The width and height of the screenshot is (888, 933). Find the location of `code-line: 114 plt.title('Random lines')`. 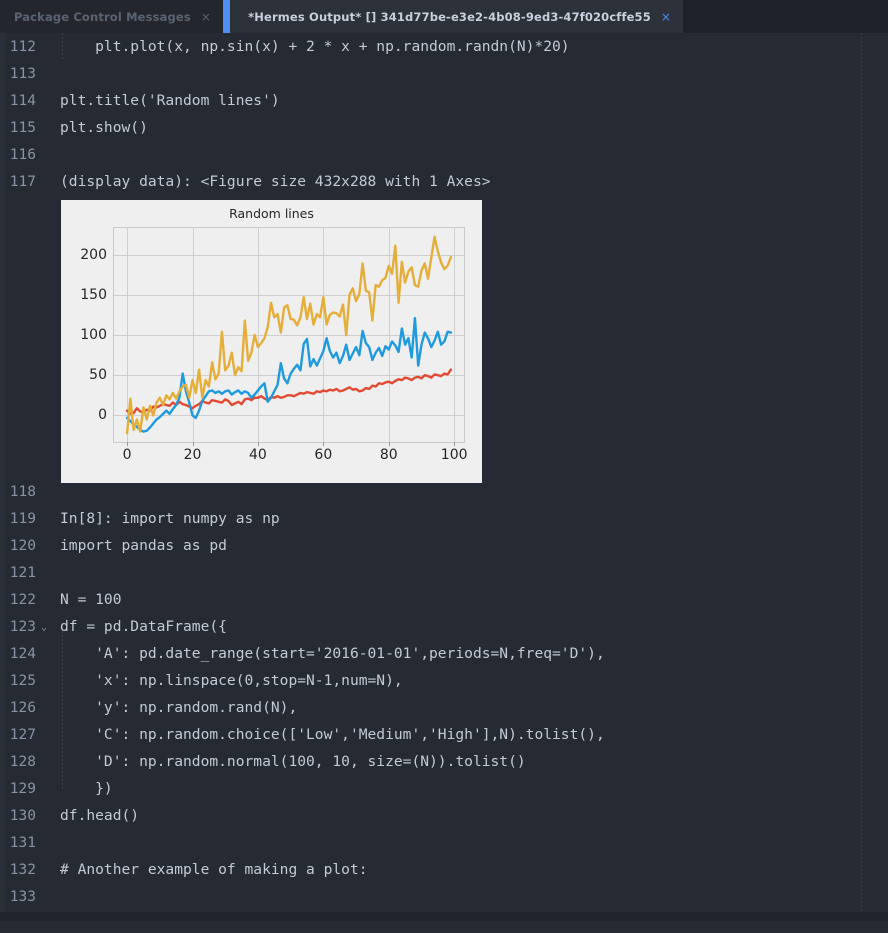

code-line: 114 plt.title('Random lines') is located at coordinates (444, 100).